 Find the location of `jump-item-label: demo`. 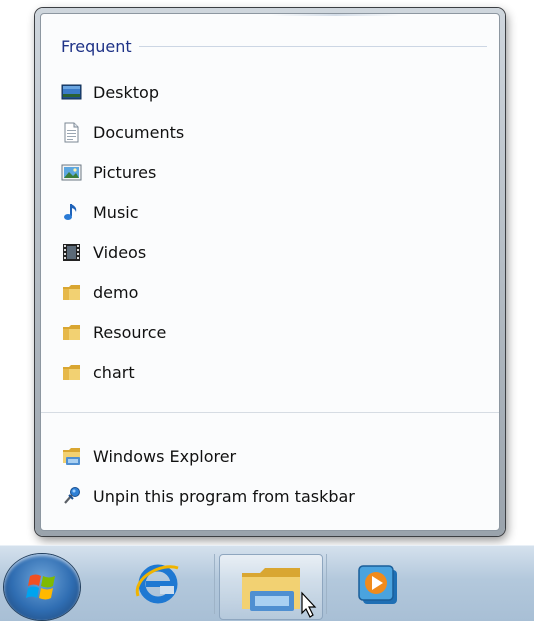

jump-item-label: demo is located at coordinates (116, 292).